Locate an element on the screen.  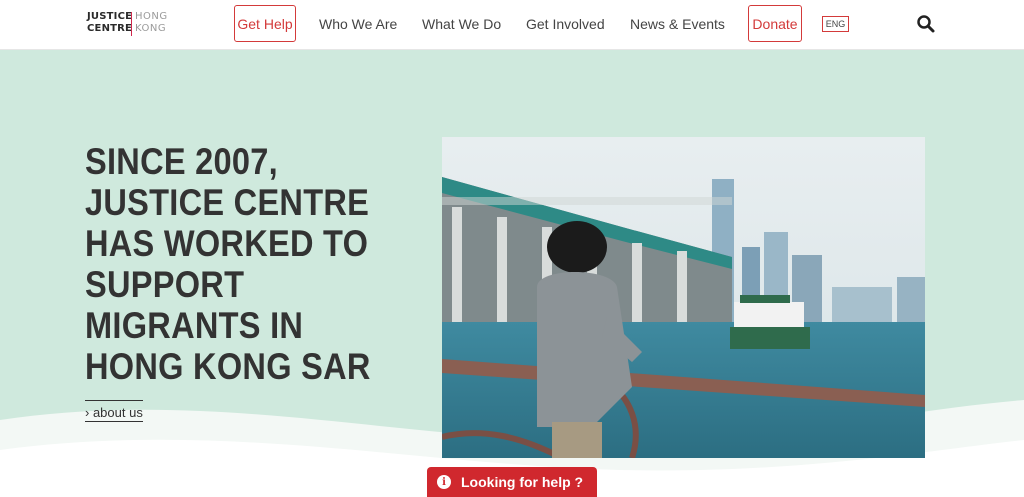
looking-for-help-label: Looking for help ? is located at coordinates (522, 482).